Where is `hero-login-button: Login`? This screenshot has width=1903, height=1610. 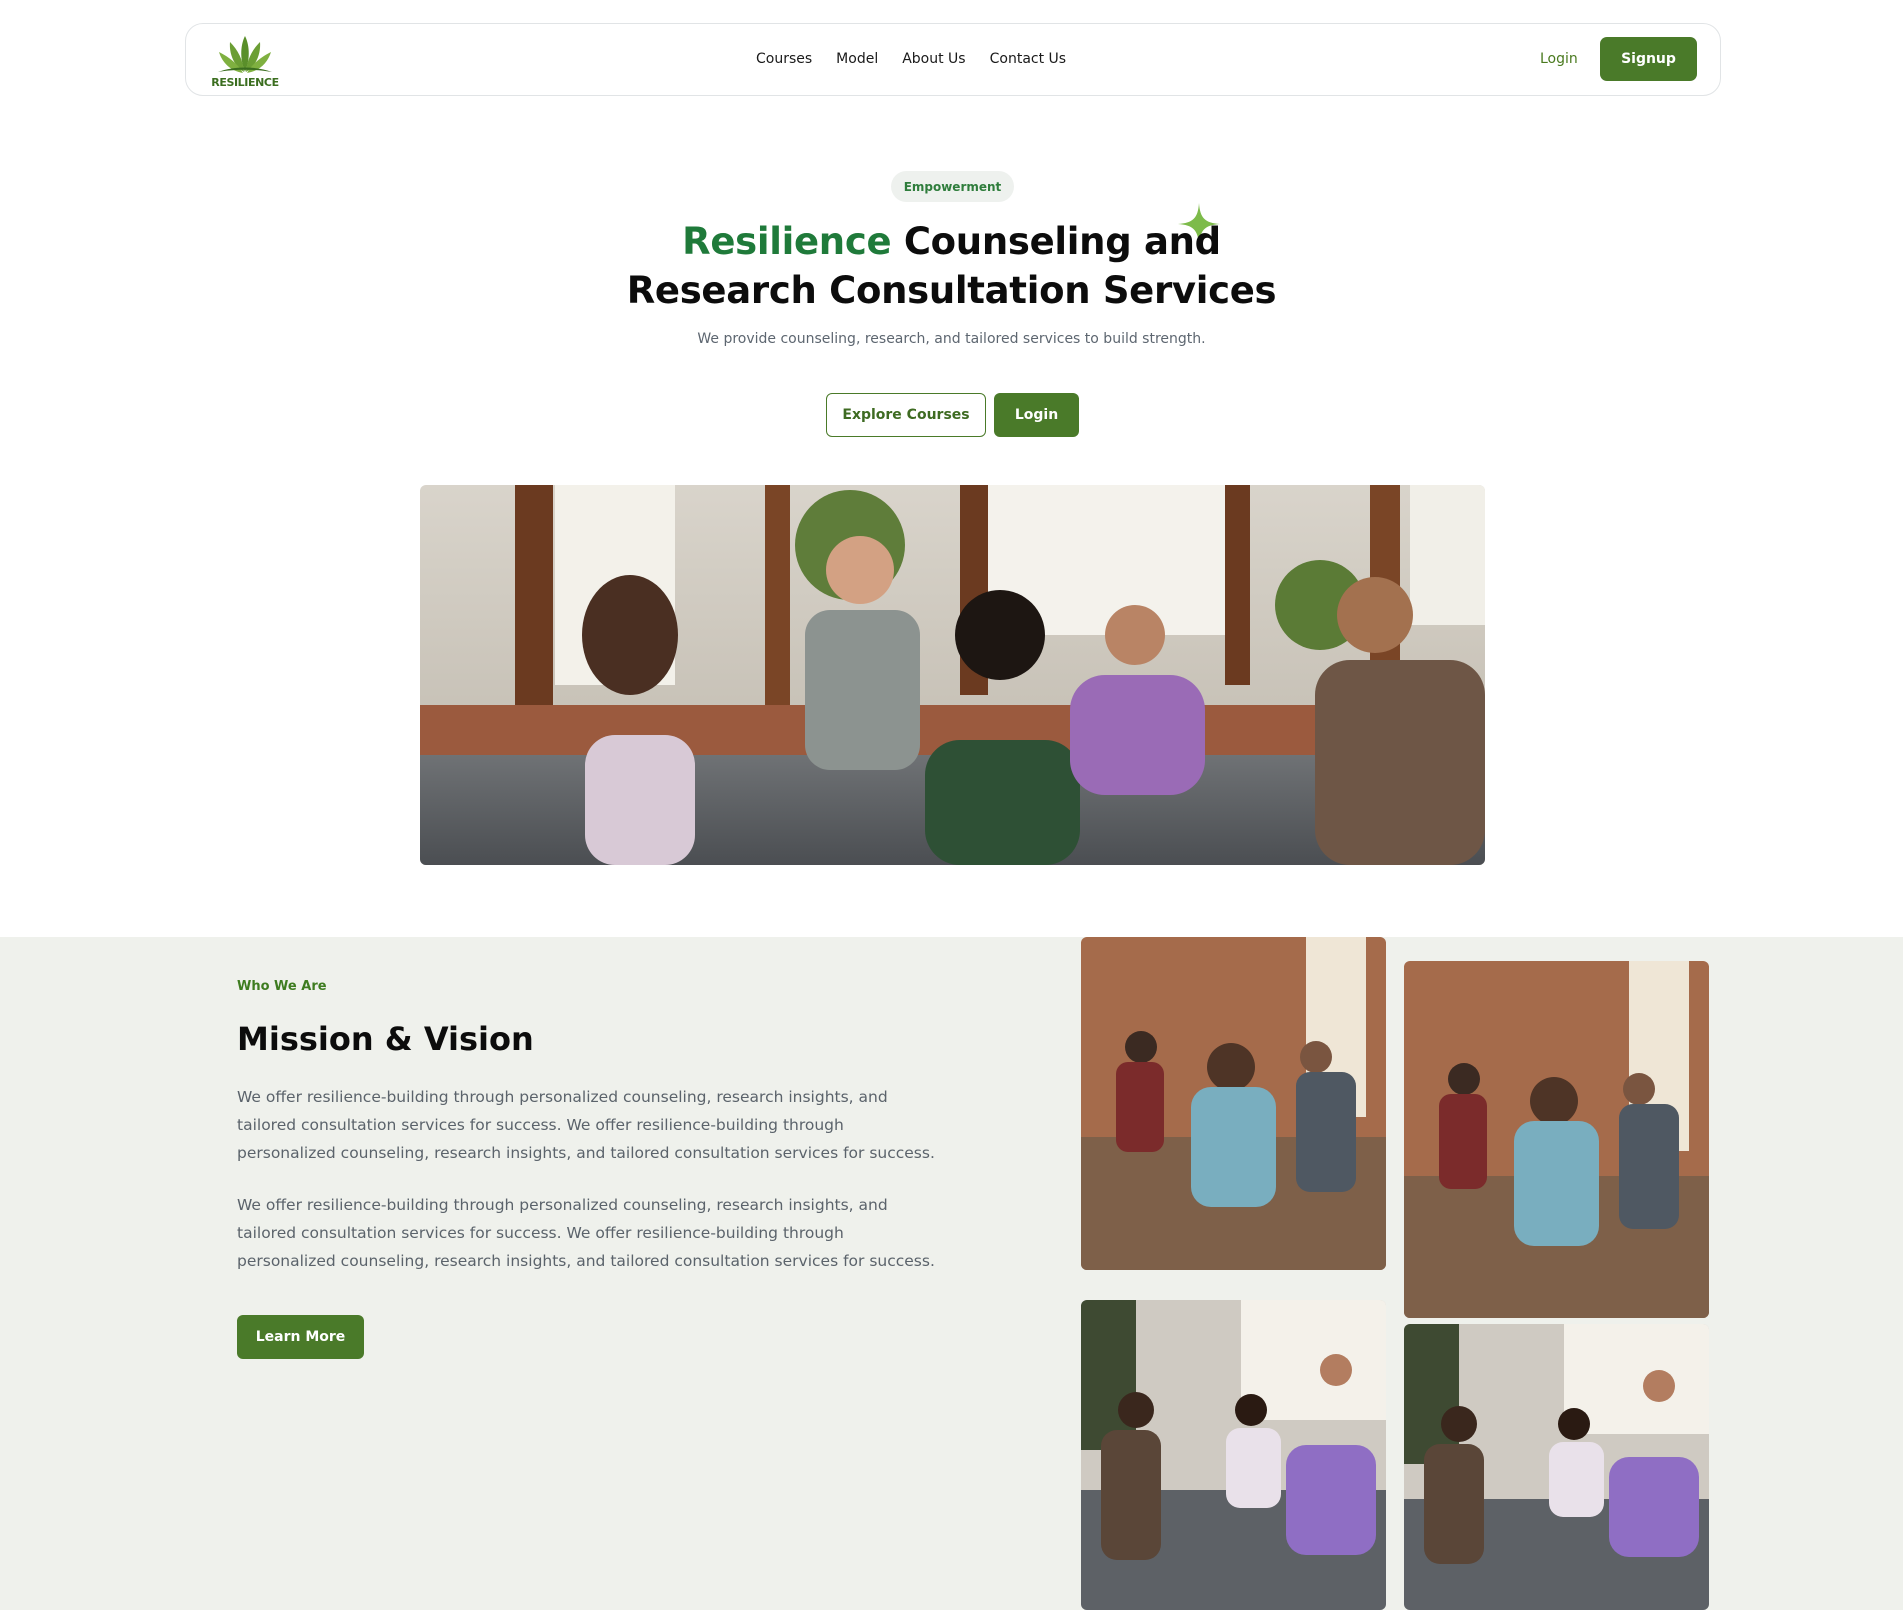 hero-login-button: Login is located at coordinates (1036, 415).